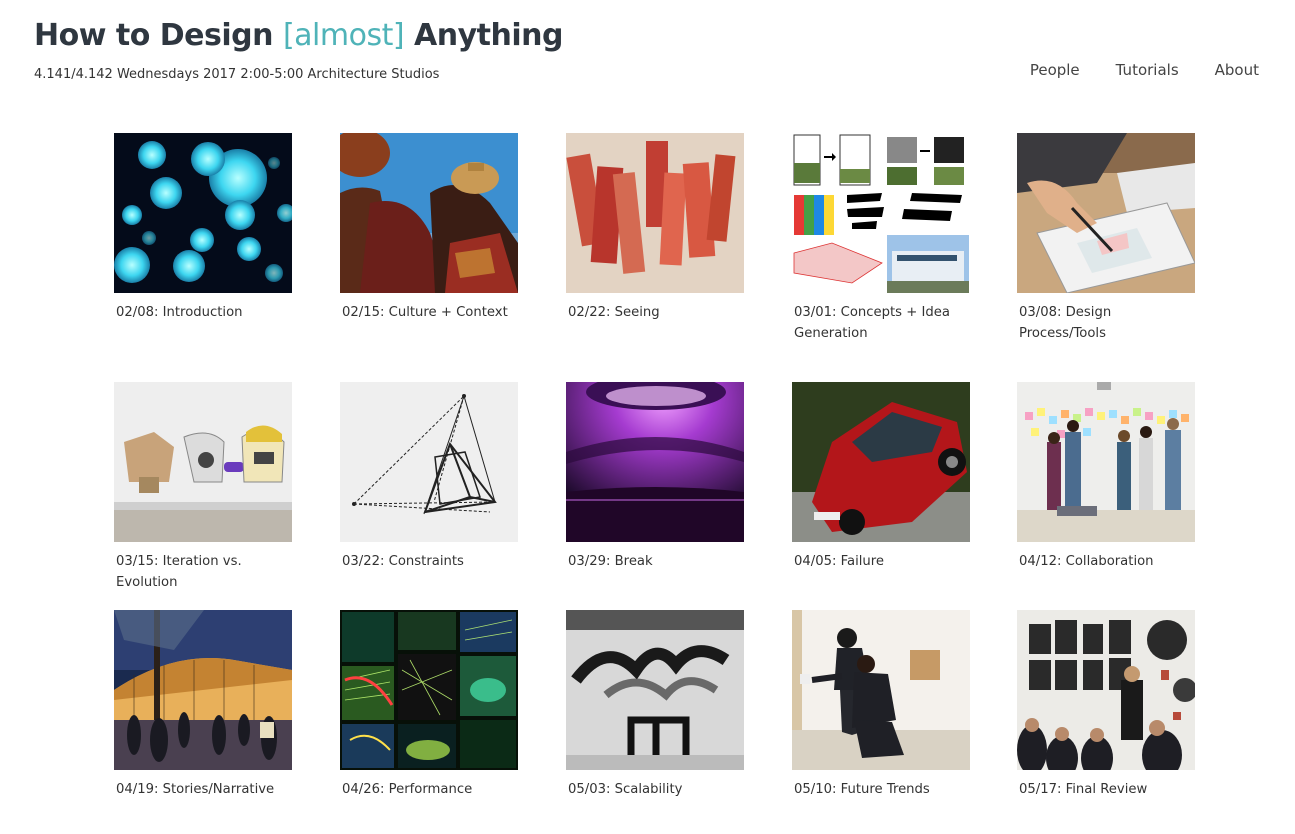  What do you see at coordinates (862, 789) in the screenshot?
I see `session-label: 05/10: Future Trends` at bounding box center [862, 789].